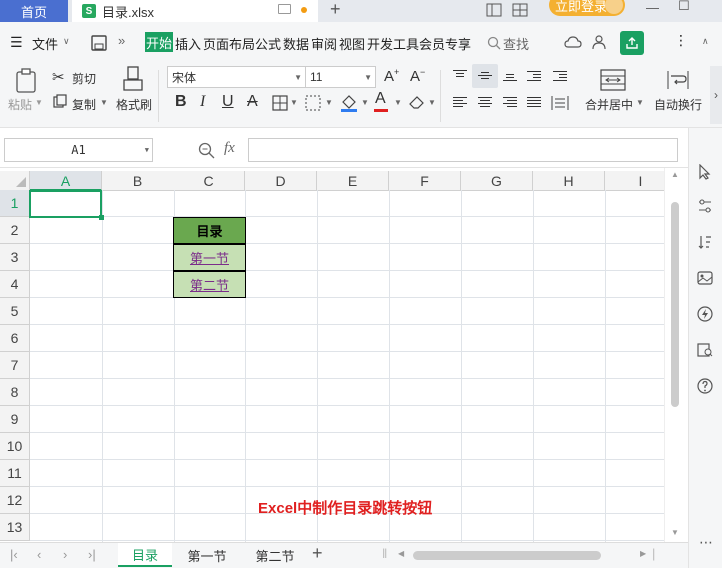  I want to click on layout-icon, so click(494, 10).